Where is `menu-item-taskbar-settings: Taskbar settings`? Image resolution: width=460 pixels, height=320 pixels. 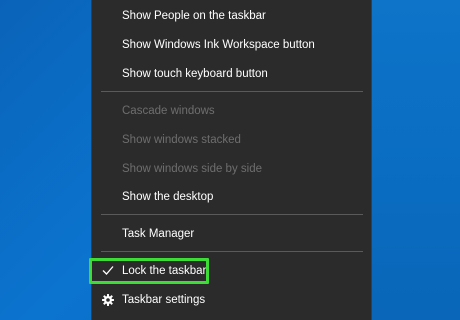
menu-item-taskbar-settings: Taskbar settings is located at coordinates (231, 300).